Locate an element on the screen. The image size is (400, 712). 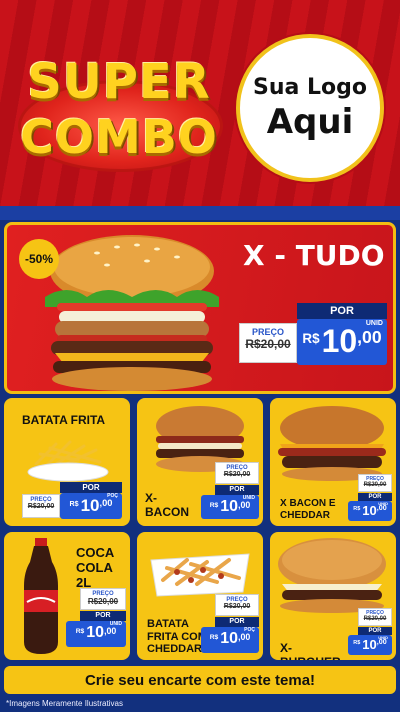
product-name: BATATA FRITA is located at coordinates (64, 420).